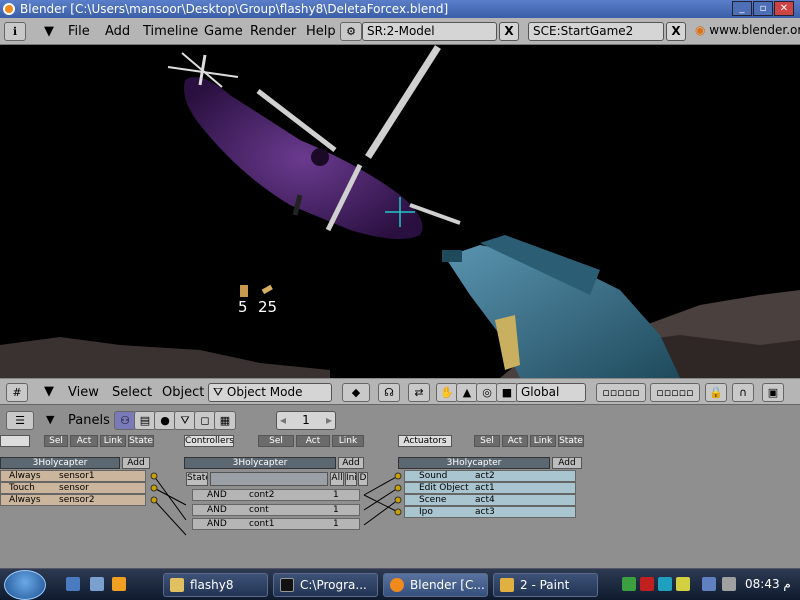  What do you see at coordinates (185, 420) in the screenshot?
I see `object-context-icon: ⛛` at bounding box center [185, 420].